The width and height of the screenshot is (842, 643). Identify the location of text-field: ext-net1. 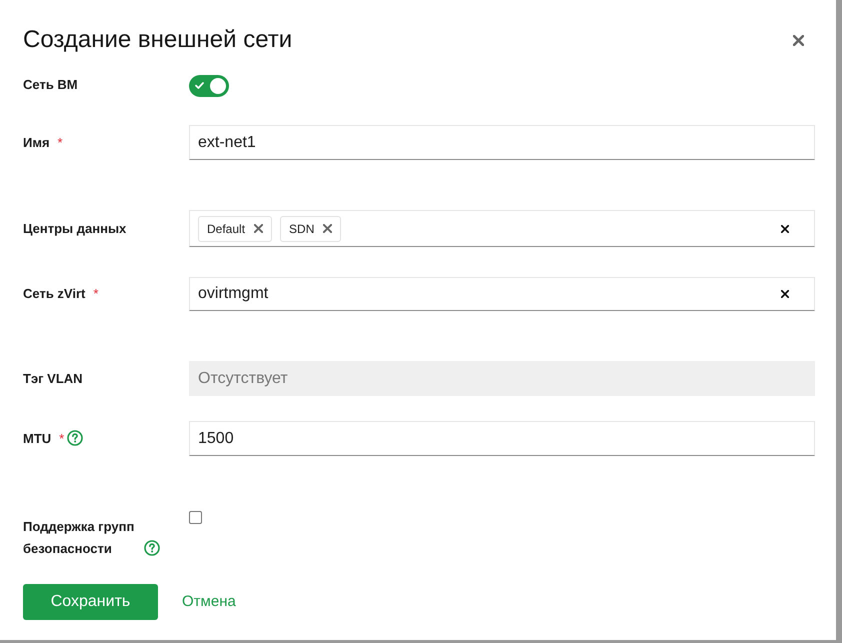
(502, 142).